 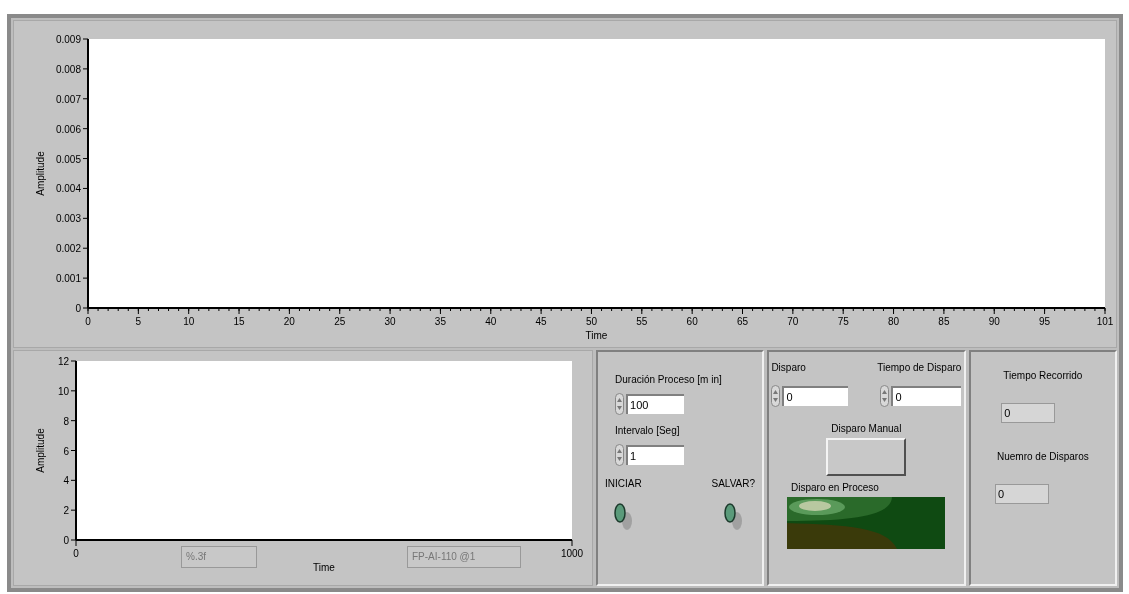 I want to click on x-tick-label: 15, so click(x=239, y=321).